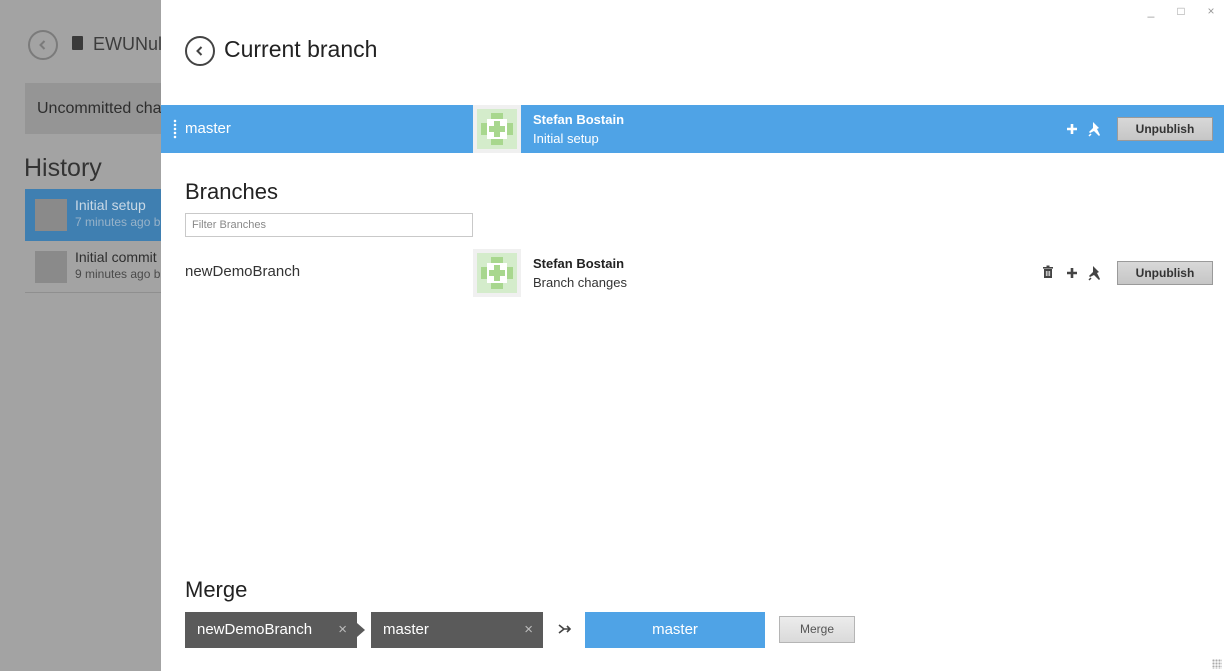 This screenshot has width=1224, height=671. Describe the element at coordinates (406, 629) in the screenshot. I see `merge-into-label: master` at that location.